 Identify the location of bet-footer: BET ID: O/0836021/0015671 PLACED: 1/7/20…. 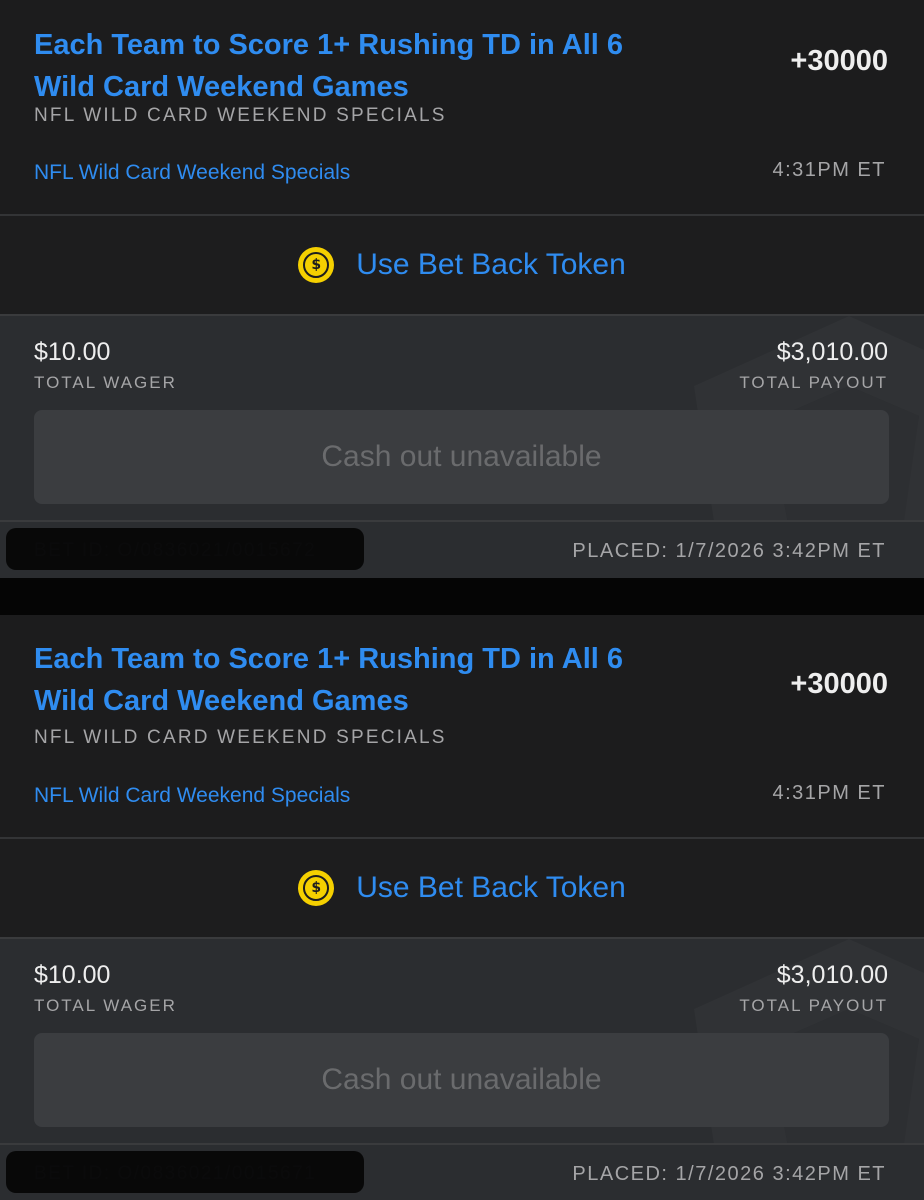
(462, 1171).